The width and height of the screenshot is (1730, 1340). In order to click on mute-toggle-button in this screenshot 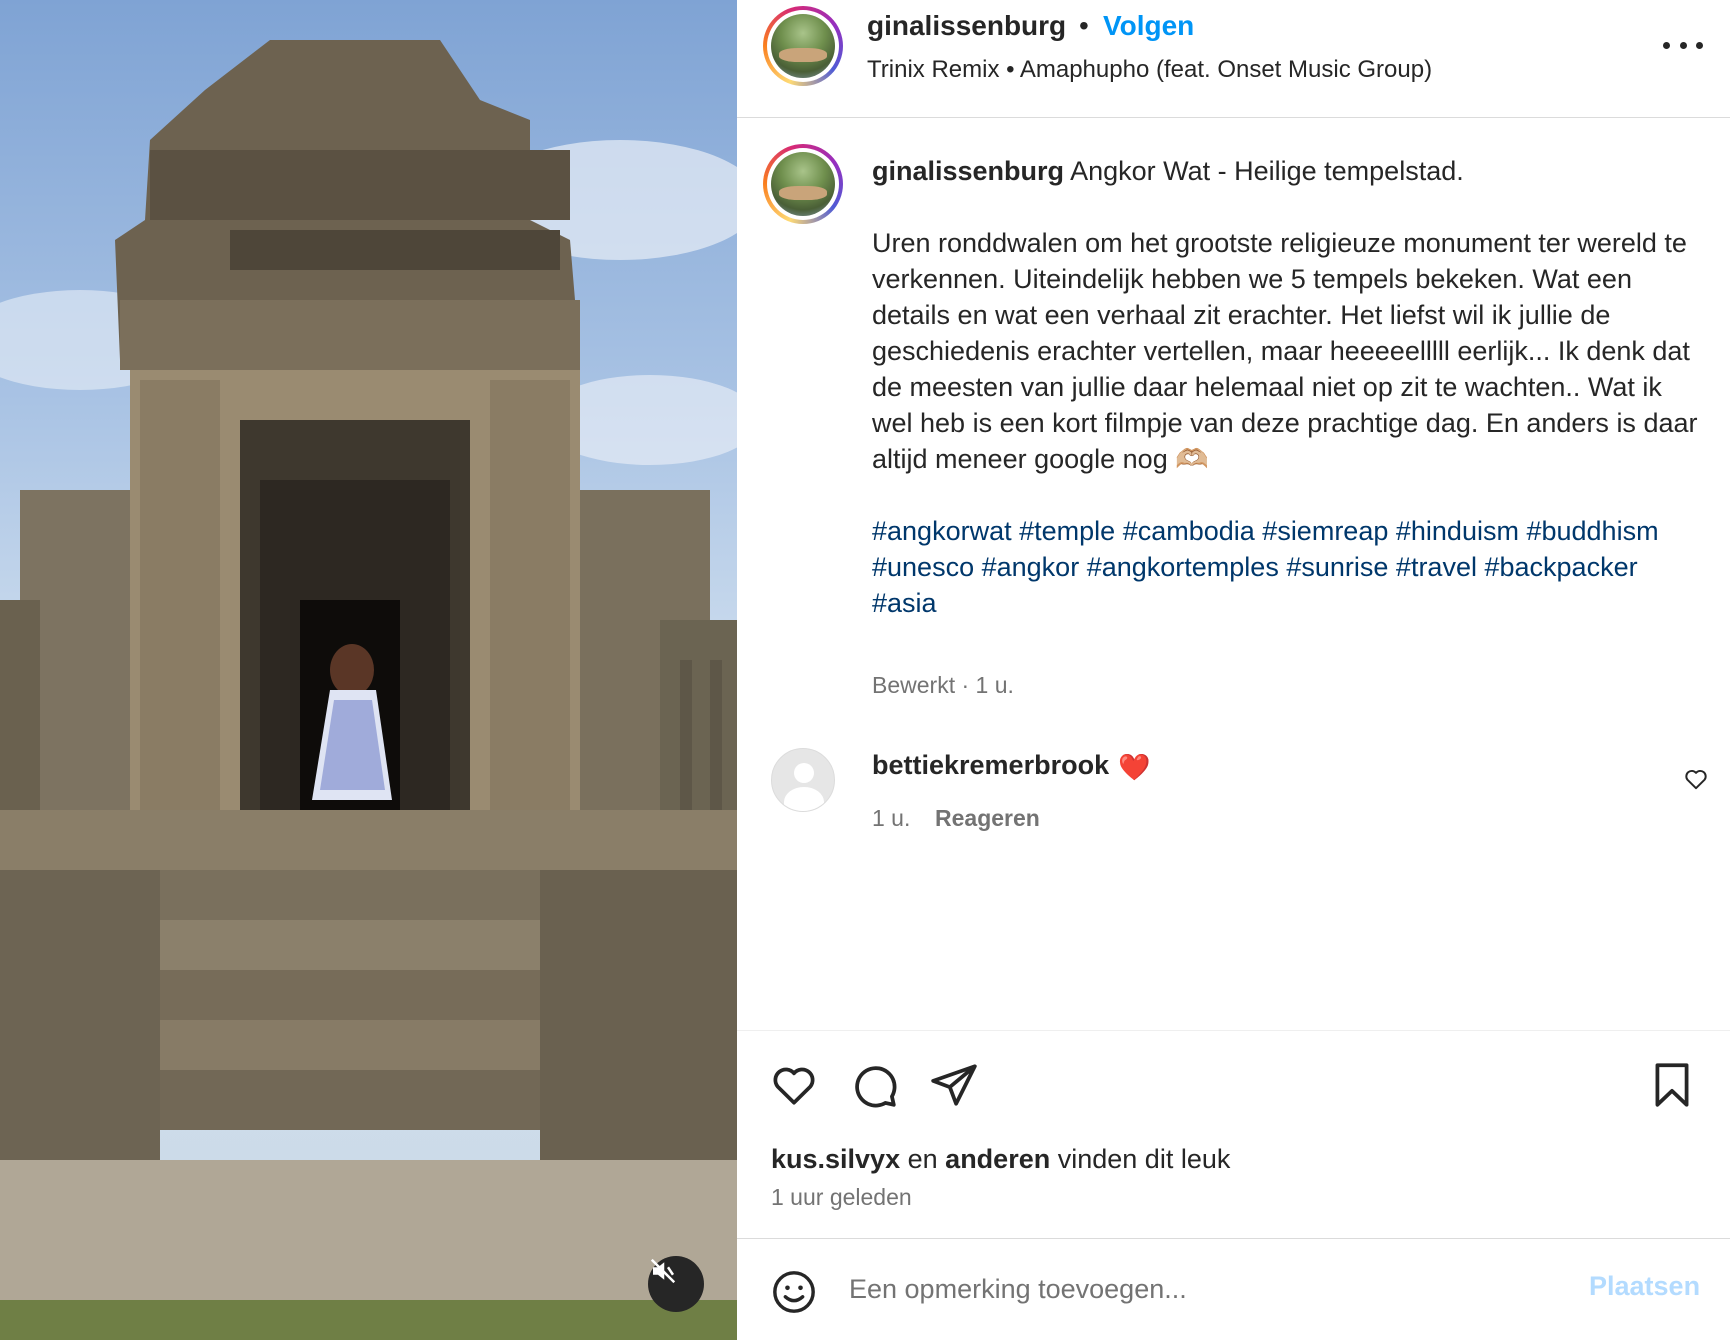, I will do `click(676, 1284)`.